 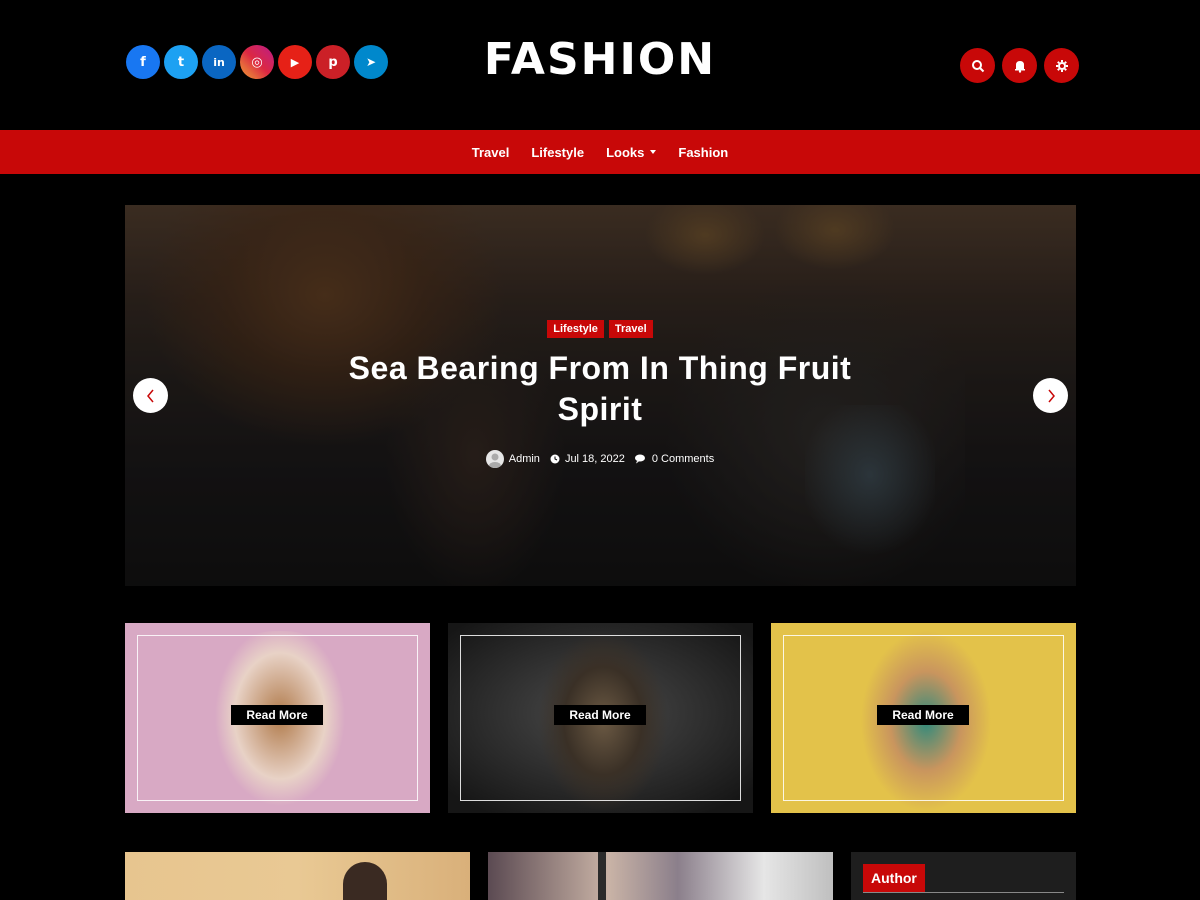 I want to click on social-links: f t in ◎ ▶ p ➤, so click(x=257, y=62).